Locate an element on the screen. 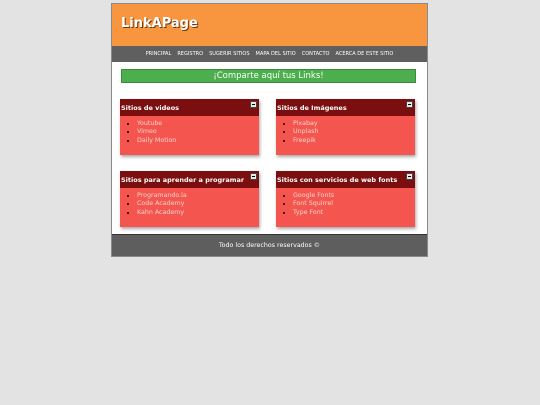 The width and height of the screenshot is (540, 405). box-title: Sitios de videos is located at coordinates (150, 108).